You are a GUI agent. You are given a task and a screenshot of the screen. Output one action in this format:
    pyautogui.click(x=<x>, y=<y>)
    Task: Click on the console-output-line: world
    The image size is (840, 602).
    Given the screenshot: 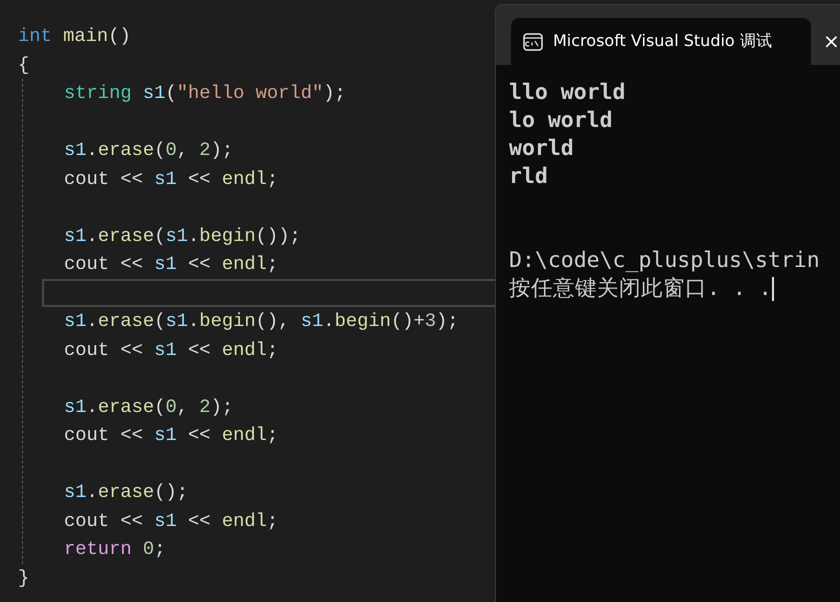 What is the action you would take?
    pyautogui.click(x=542, y=149)
    